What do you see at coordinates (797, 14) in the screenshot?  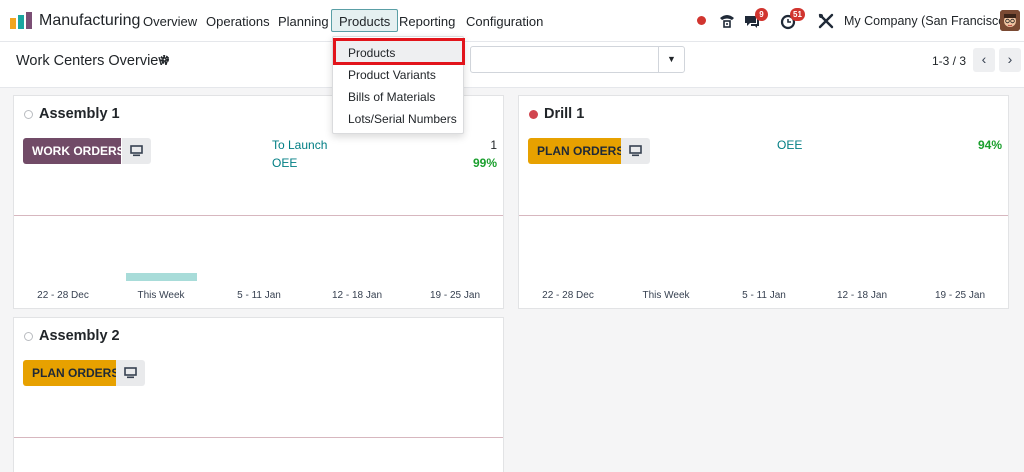 I see `activities-badge: 51` at bounding box center [797, 14].